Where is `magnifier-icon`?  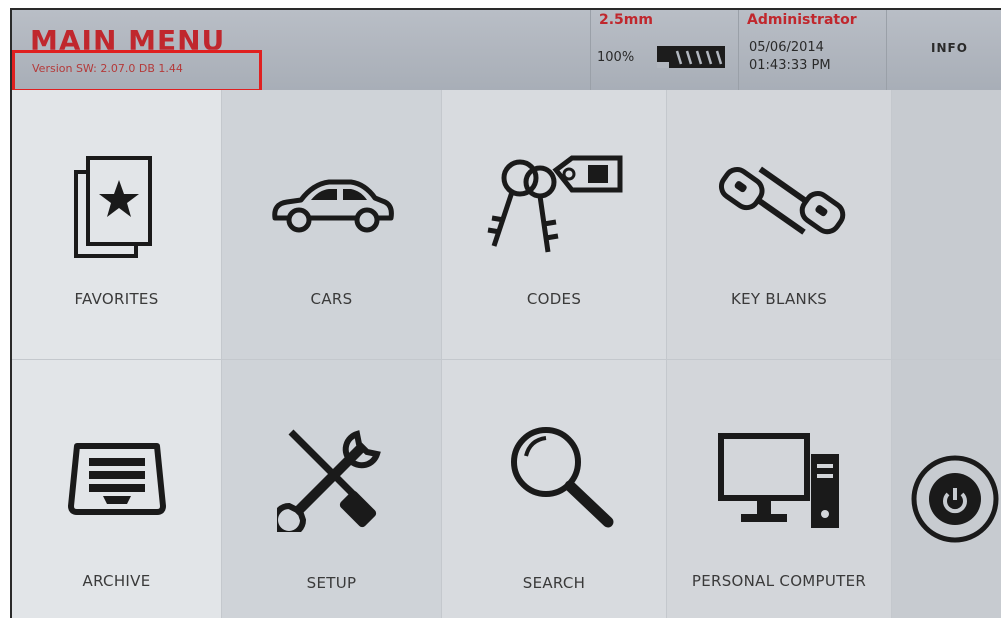
magnifier-icon is located at coordinates (562, 477).